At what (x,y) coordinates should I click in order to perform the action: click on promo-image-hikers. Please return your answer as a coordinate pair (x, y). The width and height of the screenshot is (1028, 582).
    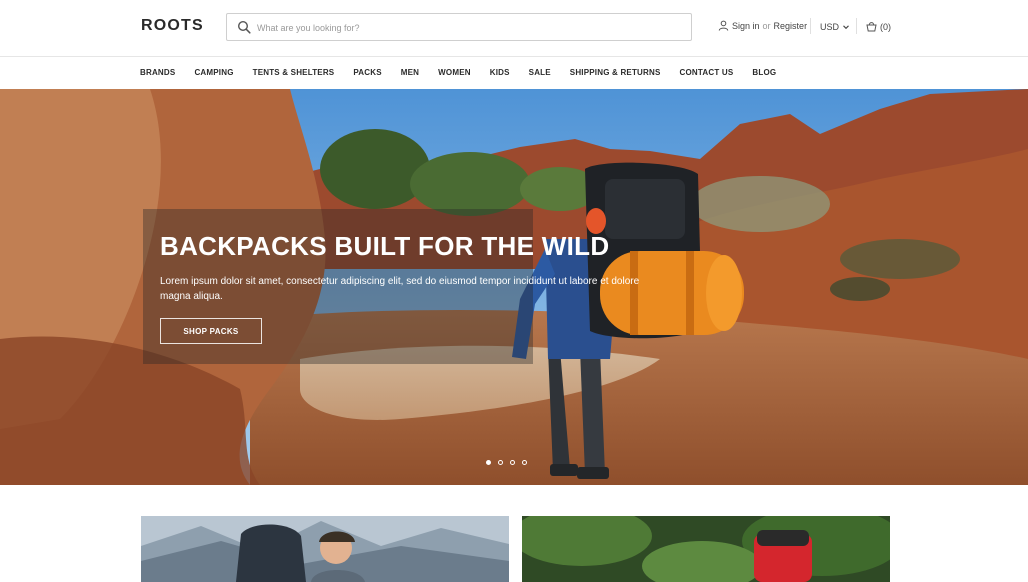
    Looking at the image, I should click on (325, 549).